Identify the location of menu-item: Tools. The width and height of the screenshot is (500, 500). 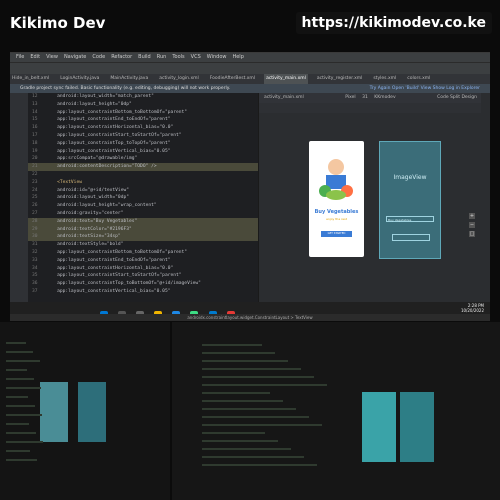
(178, 57).